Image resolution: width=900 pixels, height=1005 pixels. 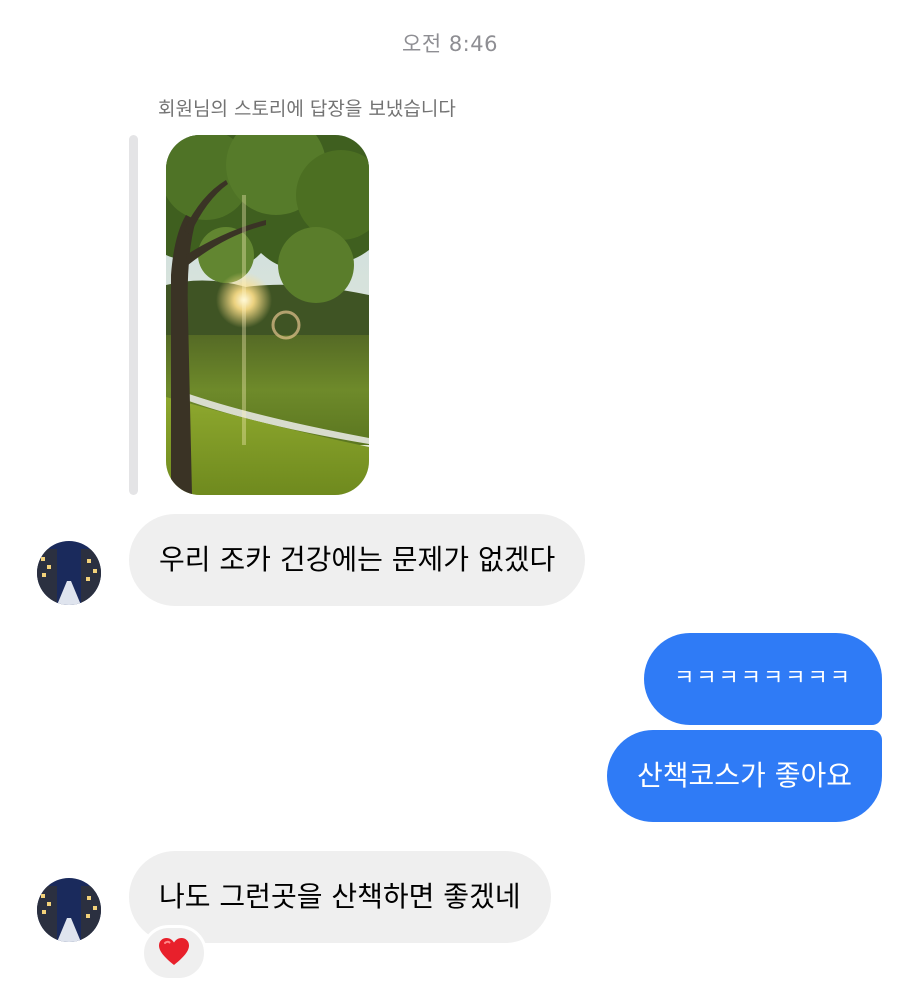 What do you see at coordinates (133, 315) in the screenshot?
I see `reply-quote-bar` at bounding box center [133, 315].